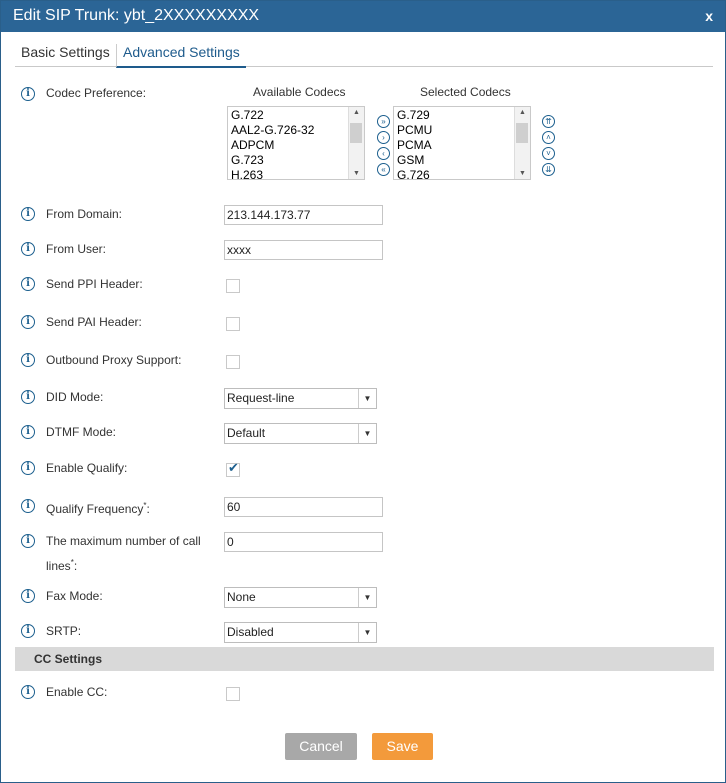  I want to click on move-all-left-icon: «, so click(383, 169).